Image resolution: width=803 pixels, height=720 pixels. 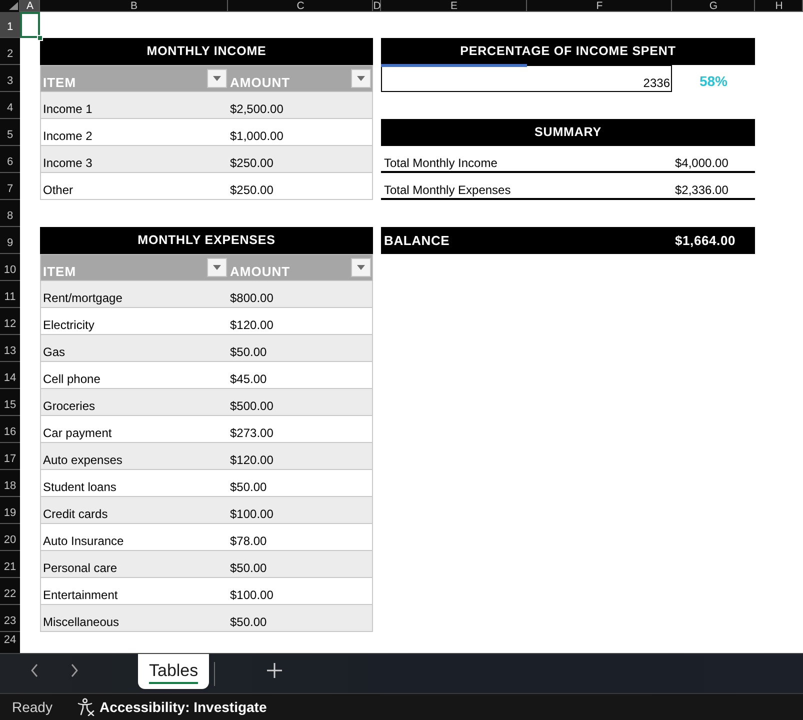 What do you see at coordinates (69, 407) in the screenshot?
I see `expense-item: Groceries` at bounding box center [69, 407].